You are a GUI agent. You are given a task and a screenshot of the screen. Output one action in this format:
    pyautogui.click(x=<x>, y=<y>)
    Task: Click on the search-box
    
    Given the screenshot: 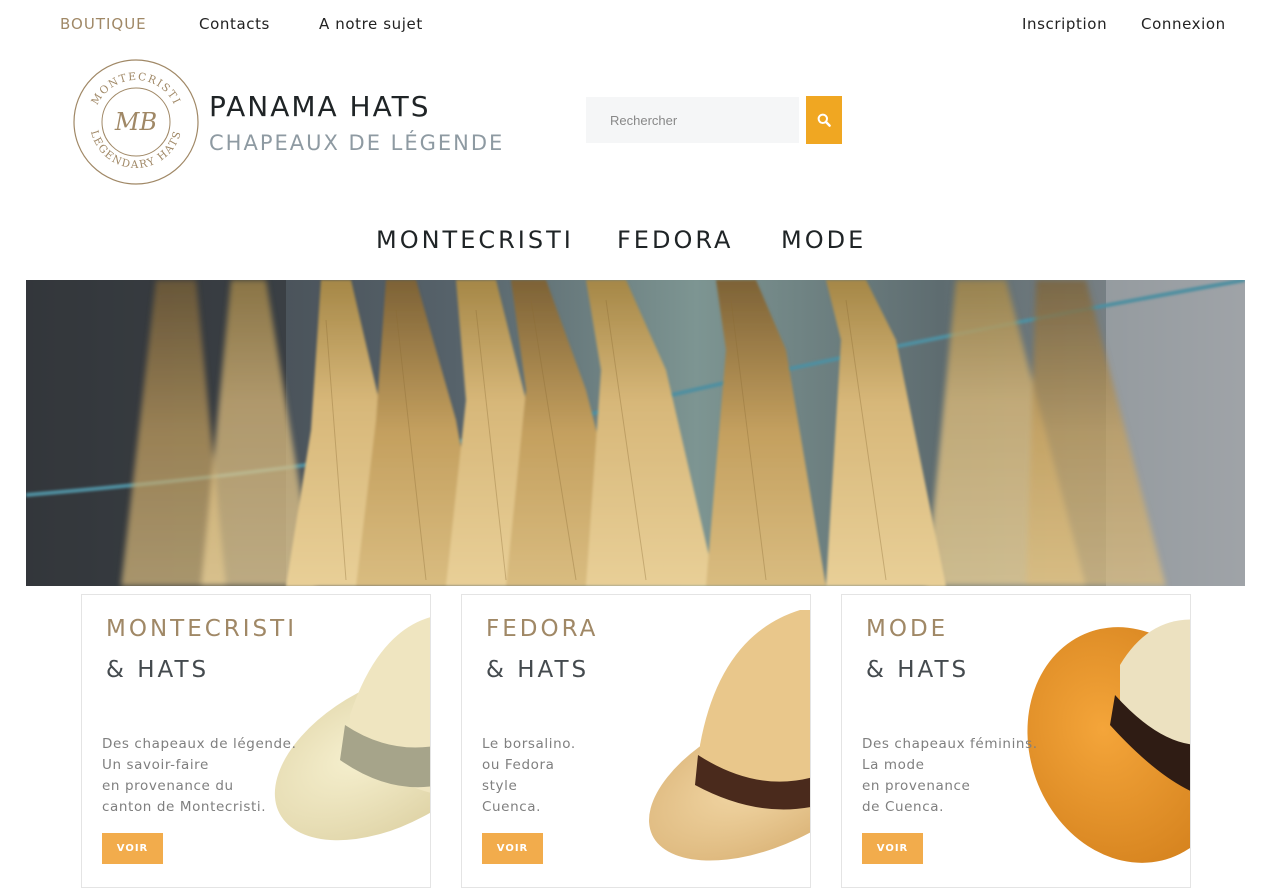 What is the action you would take?
    pyautogui.click(x=692, y=120)
    